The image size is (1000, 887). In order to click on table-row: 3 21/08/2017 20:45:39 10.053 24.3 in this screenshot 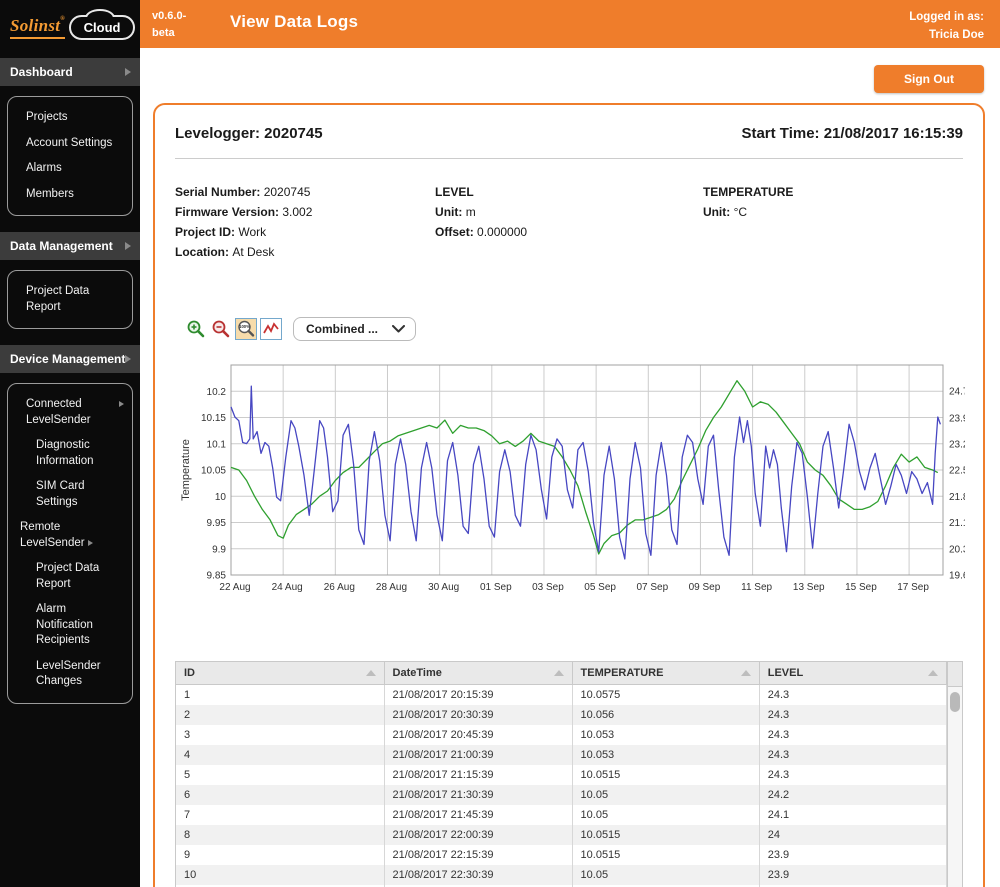, I will do `click(562, 735)`.